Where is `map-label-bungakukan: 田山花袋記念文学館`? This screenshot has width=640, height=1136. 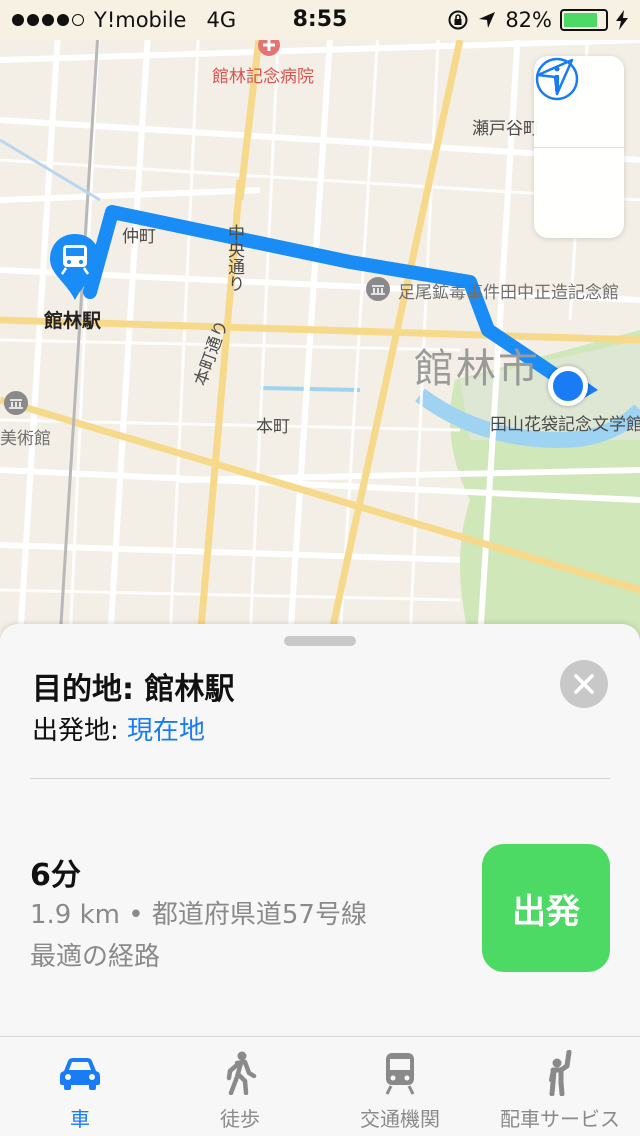 map-label-bungakukan: 田山花袋記念文学館 is located at coordinates (565, 422).